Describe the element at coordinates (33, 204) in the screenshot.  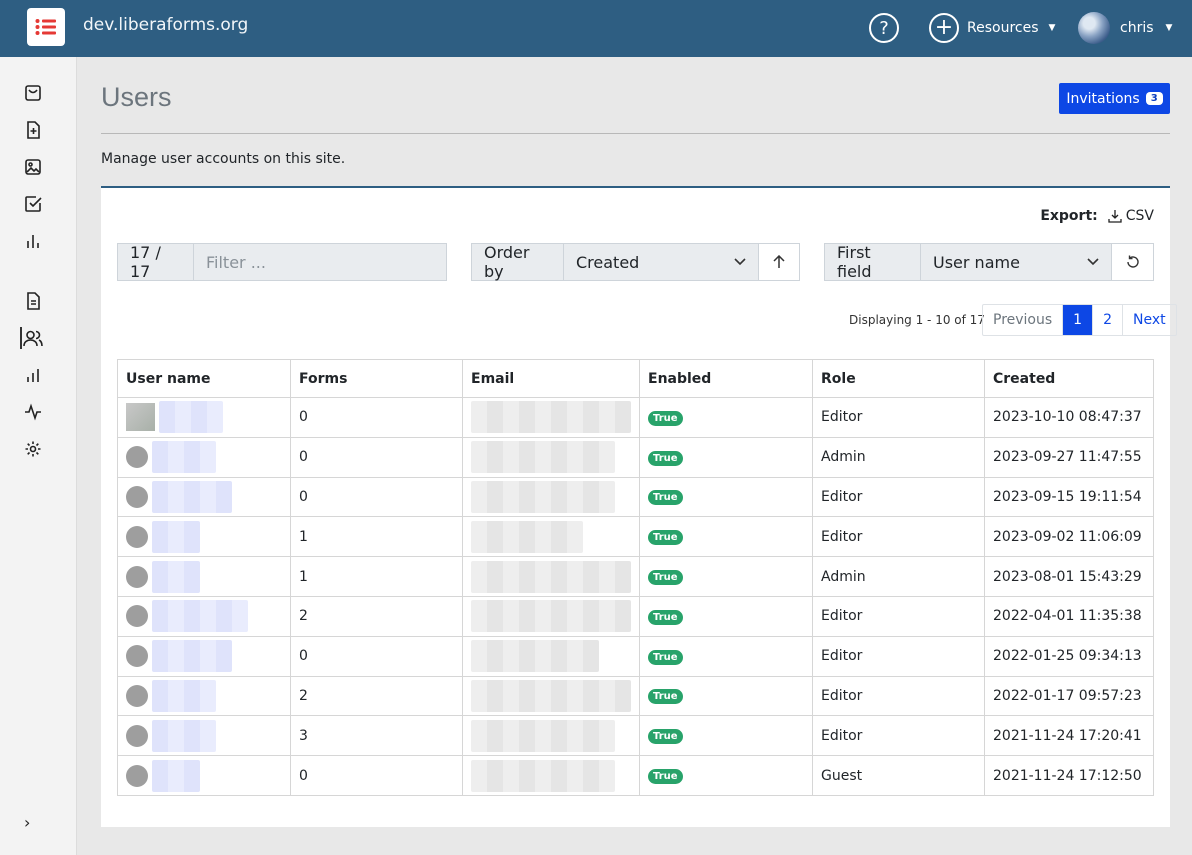
I see `consents-icon` at that location.